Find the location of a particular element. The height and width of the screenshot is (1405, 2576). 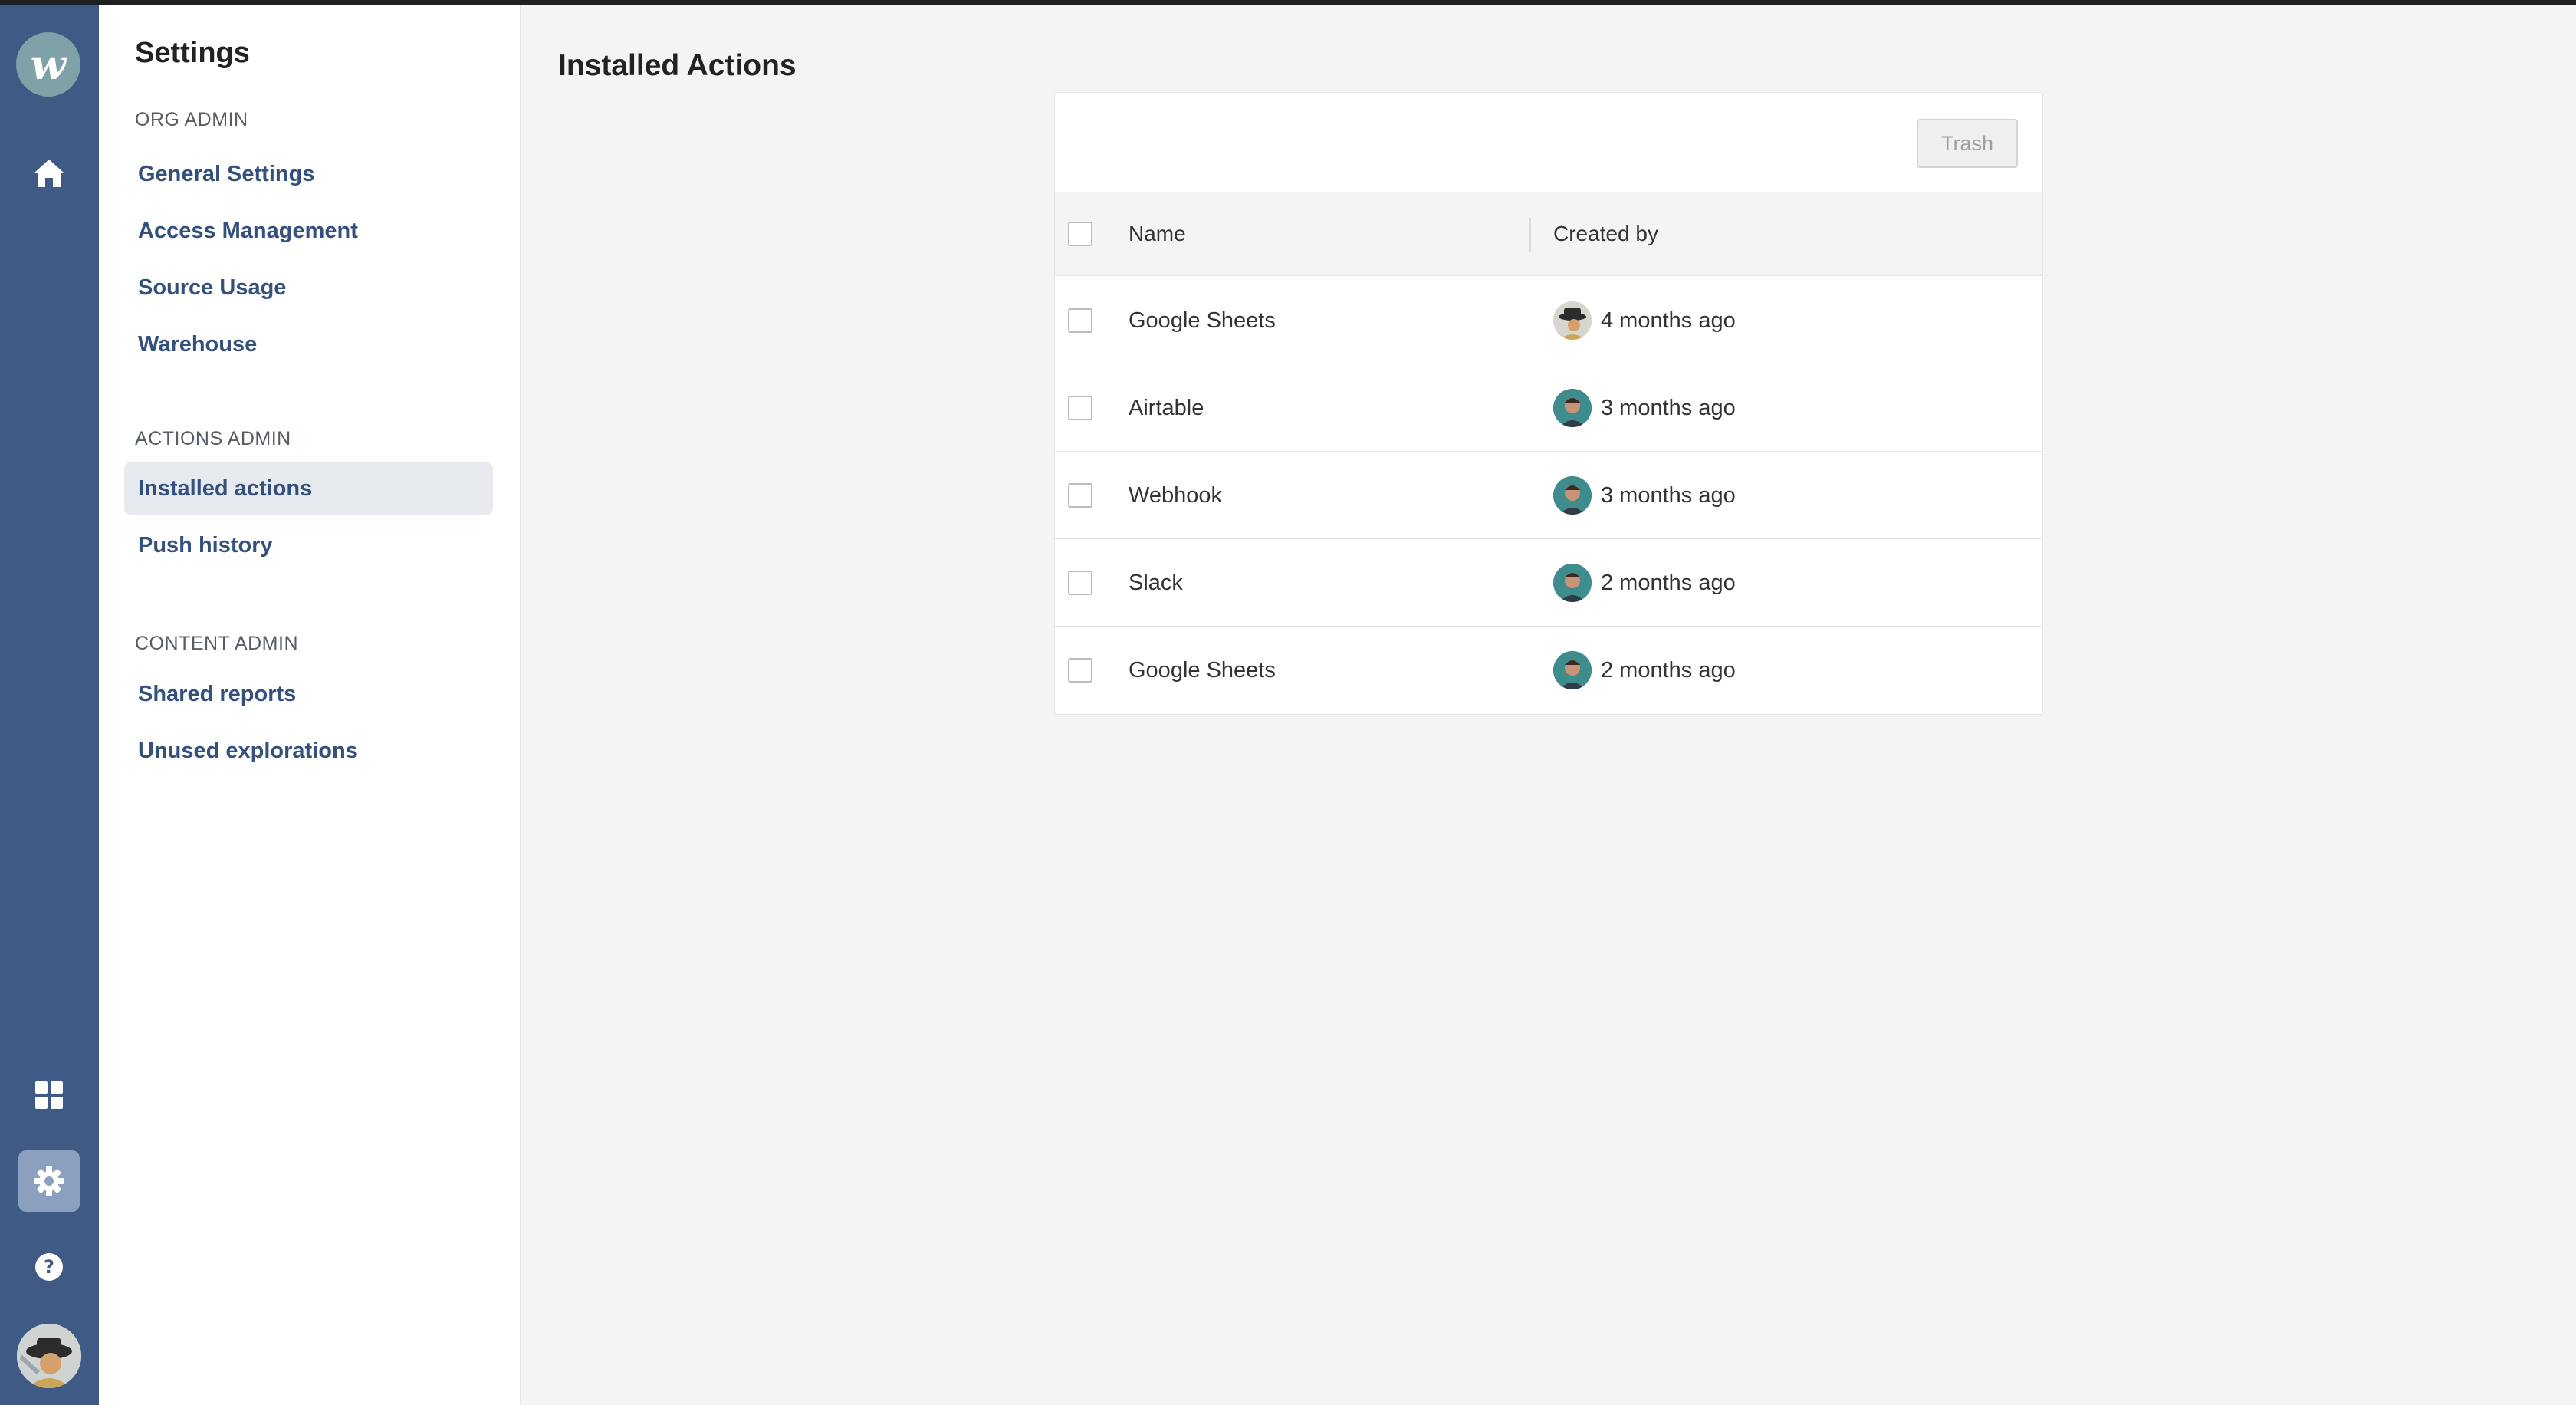

table-row: Airtable 3 months ago is located at coordinates (1549, 408).